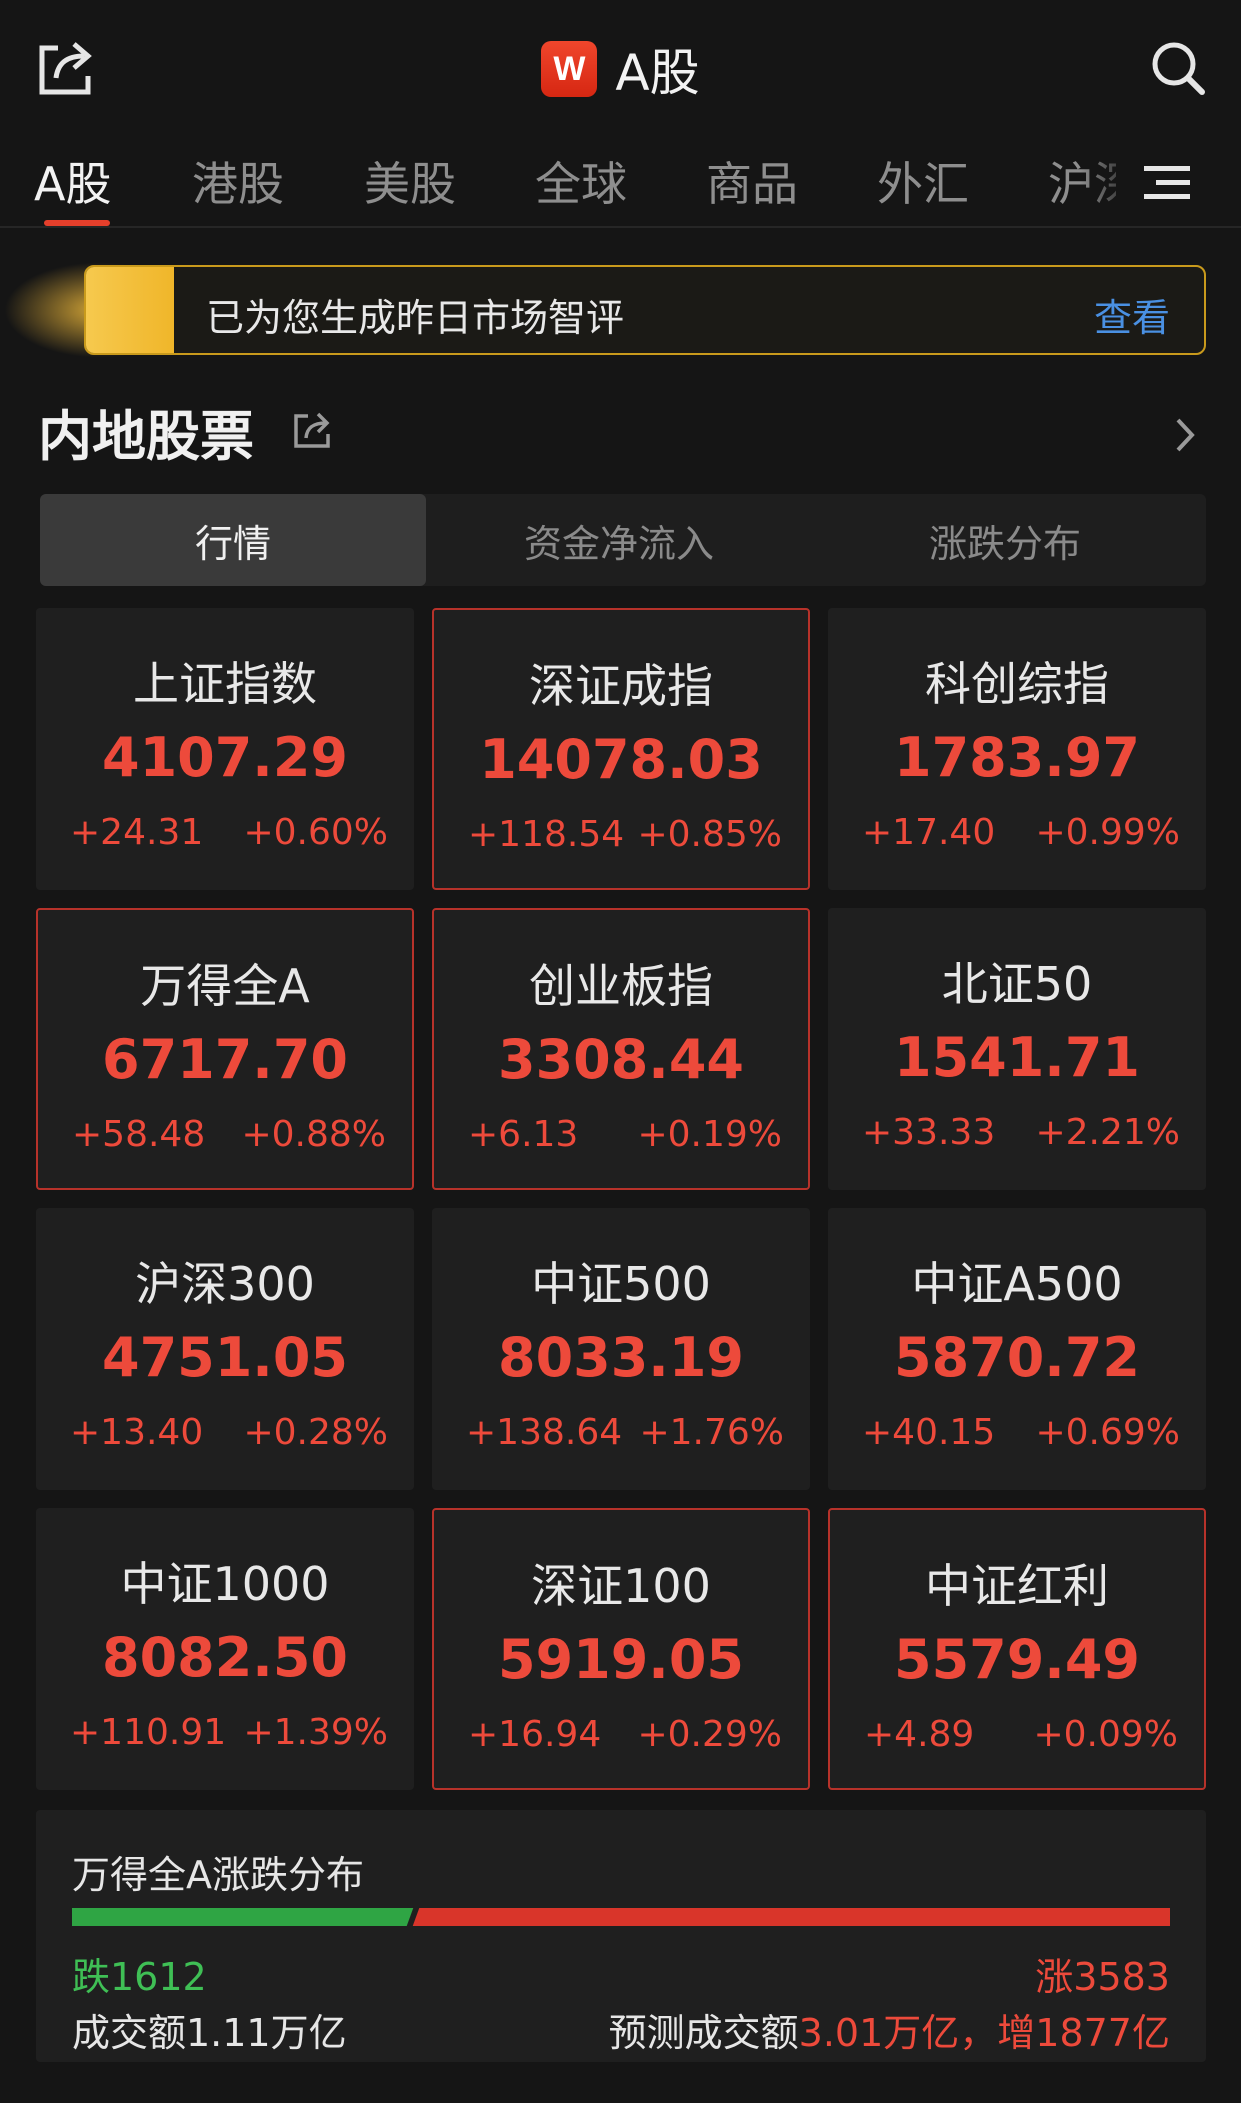 The image size is (1241, 2103). I want to click on index-value: 5579.49, so click(1017, 1659).